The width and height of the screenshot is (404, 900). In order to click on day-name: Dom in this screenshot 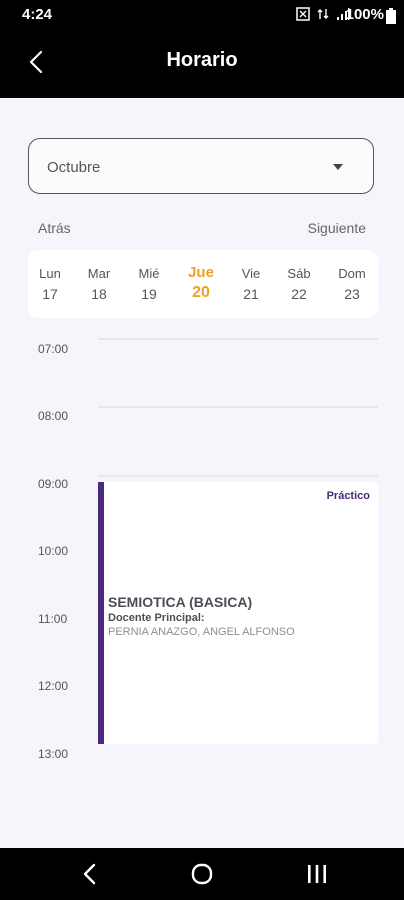, I will do `click(352, 273)`.